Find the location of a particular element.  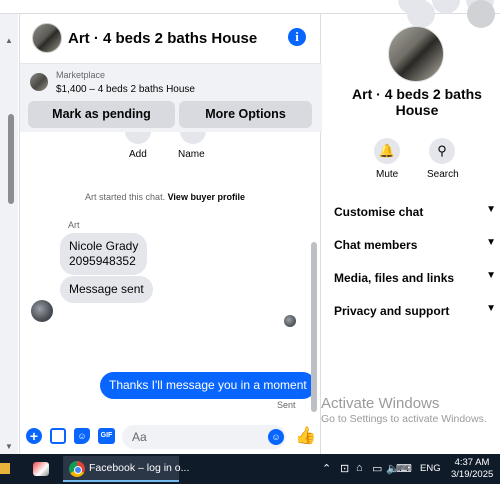

incoming-message-bubble: Message sent is located at coordinates (106, 289).